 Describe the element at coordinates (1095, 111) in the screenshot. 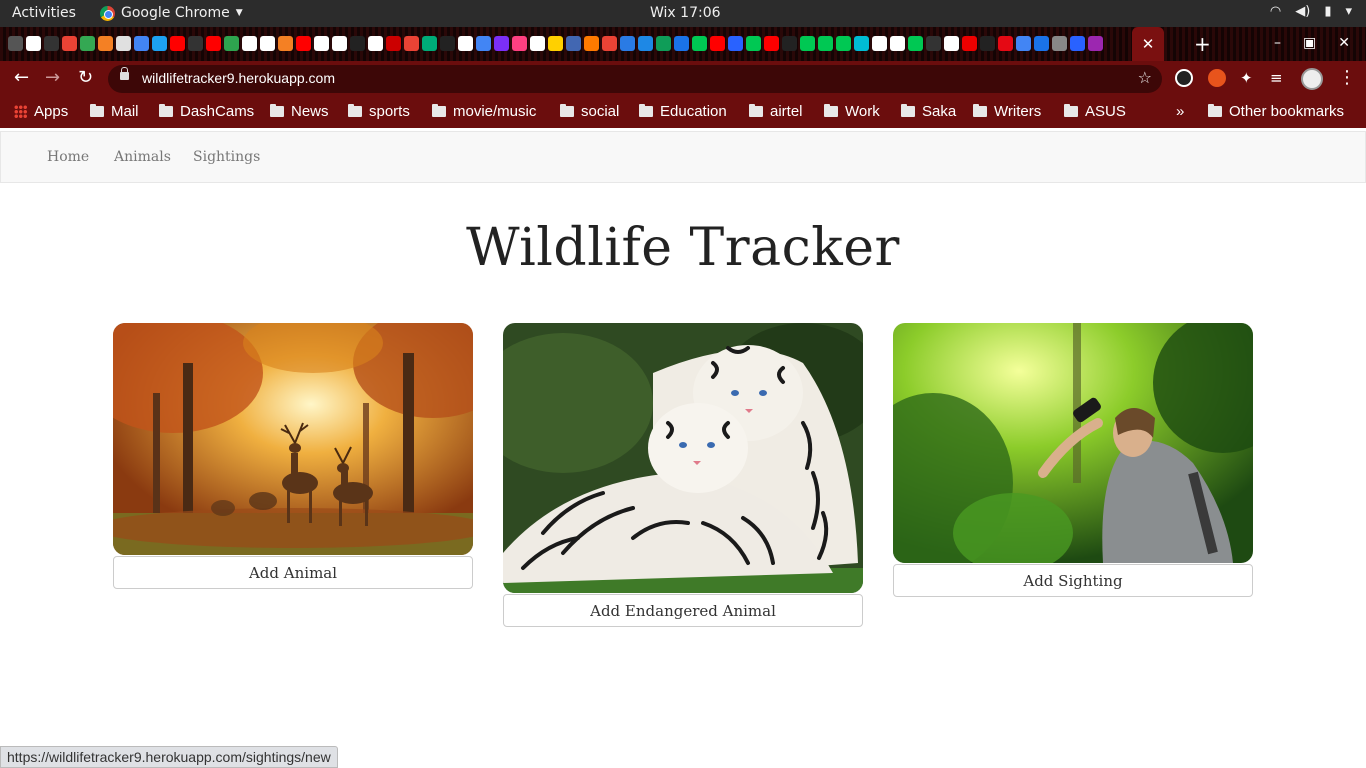

I see `bookmark-folder-asus: ASUS` at that location.